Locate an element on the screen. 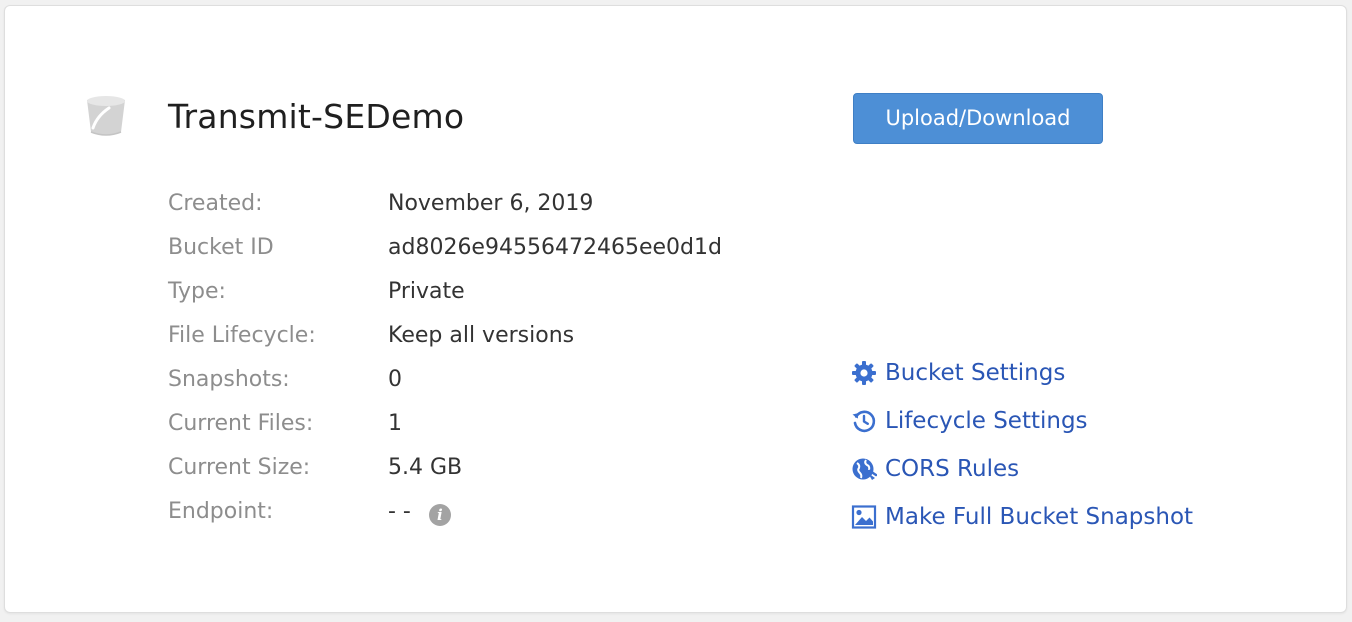  detail-label: Type: is located at coordinates (197, 291).